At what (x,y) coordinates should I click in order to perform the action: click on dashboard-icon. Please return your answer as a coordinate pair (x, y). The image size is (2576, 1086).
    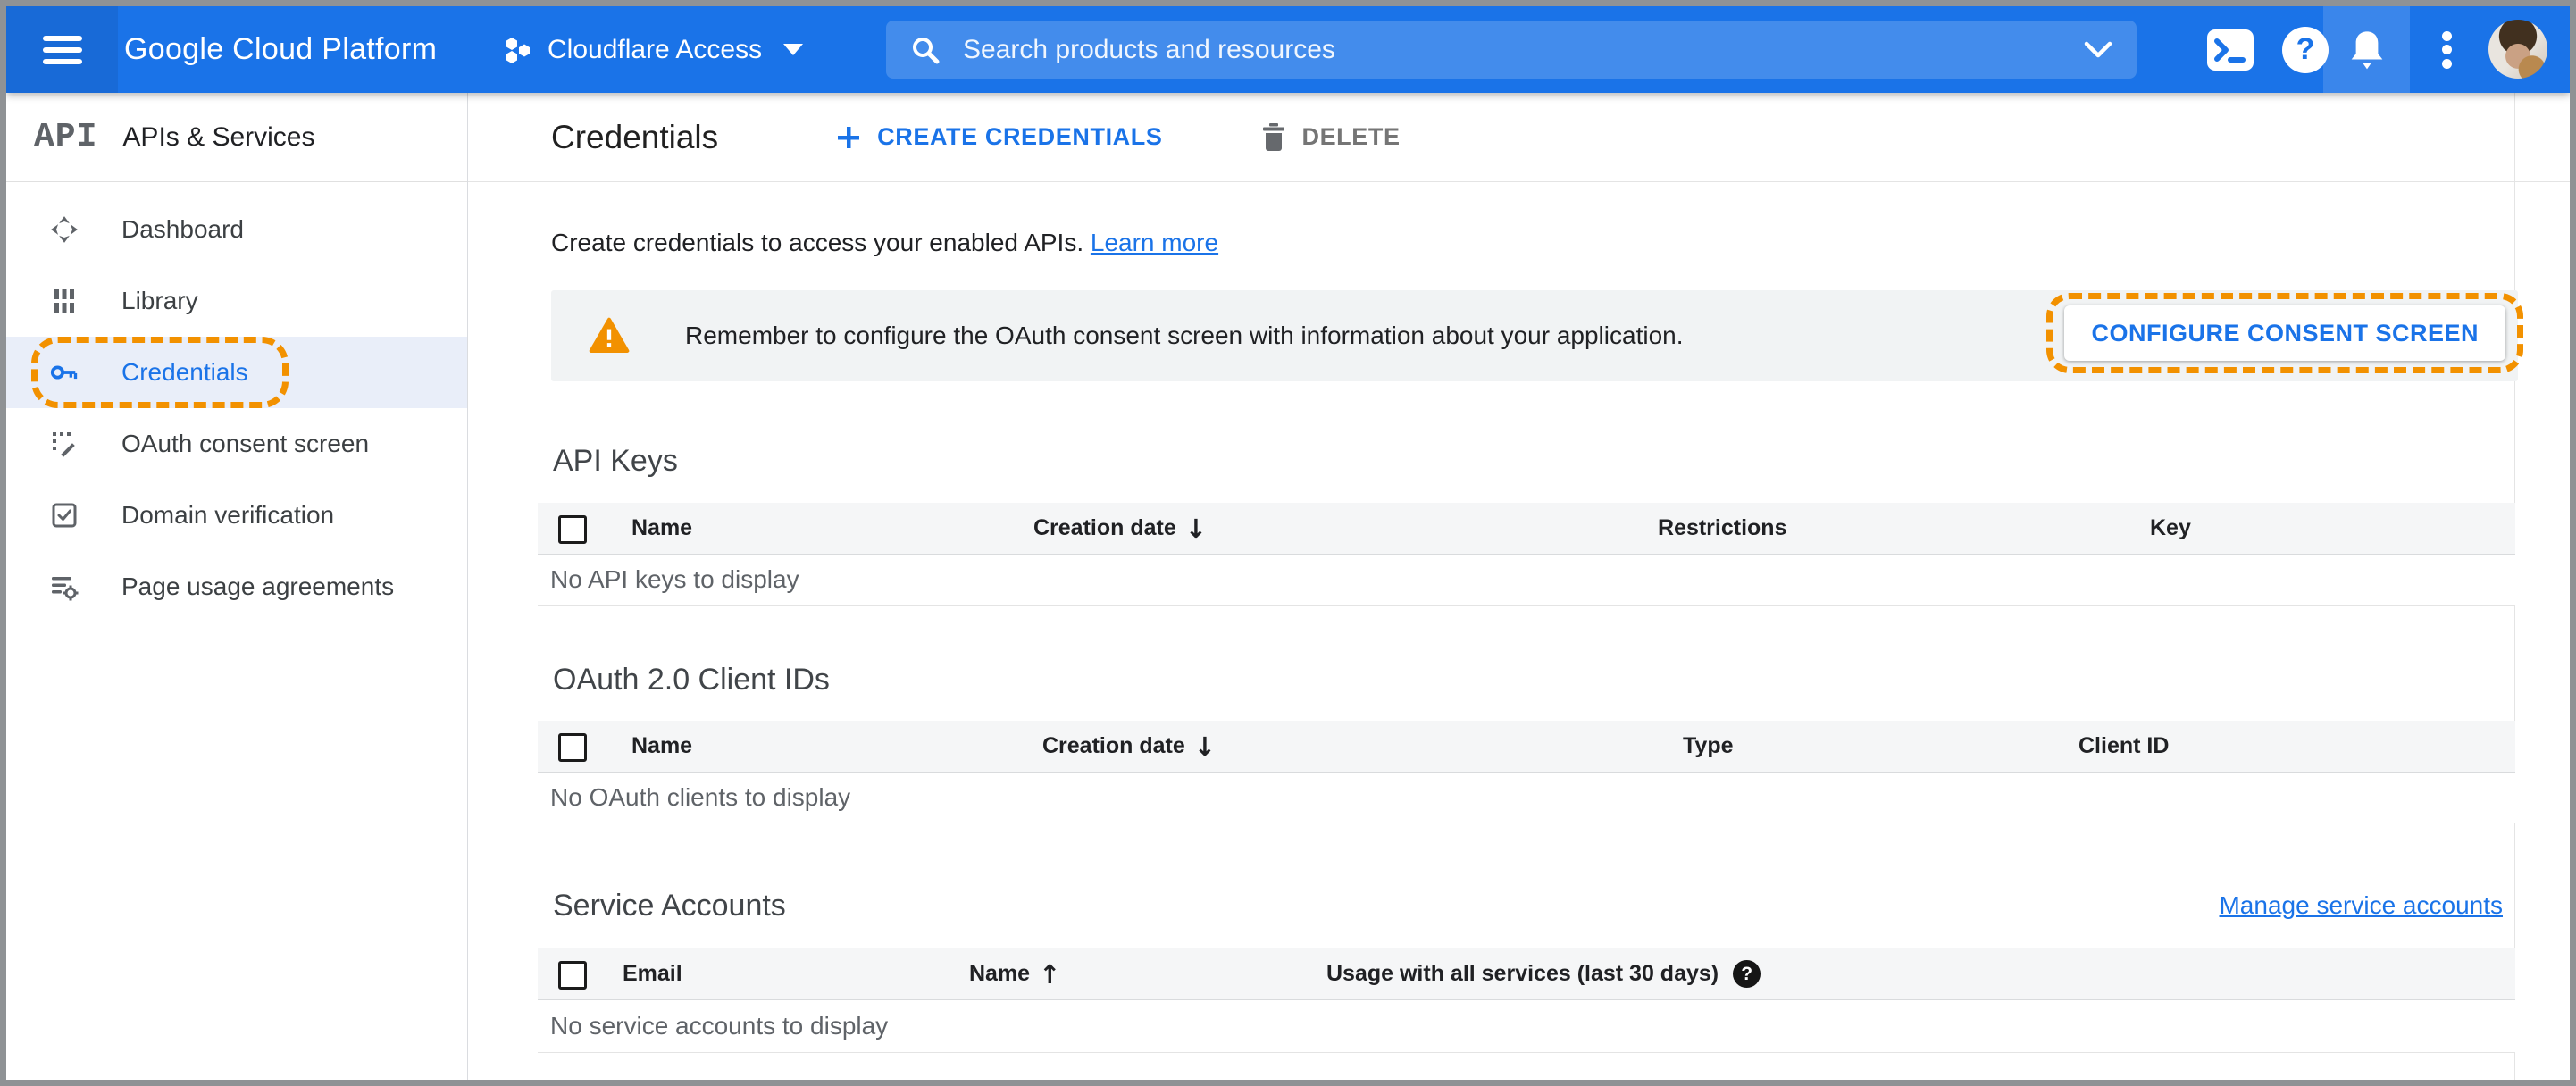
    Looking at the image, I should click on (64, 229).